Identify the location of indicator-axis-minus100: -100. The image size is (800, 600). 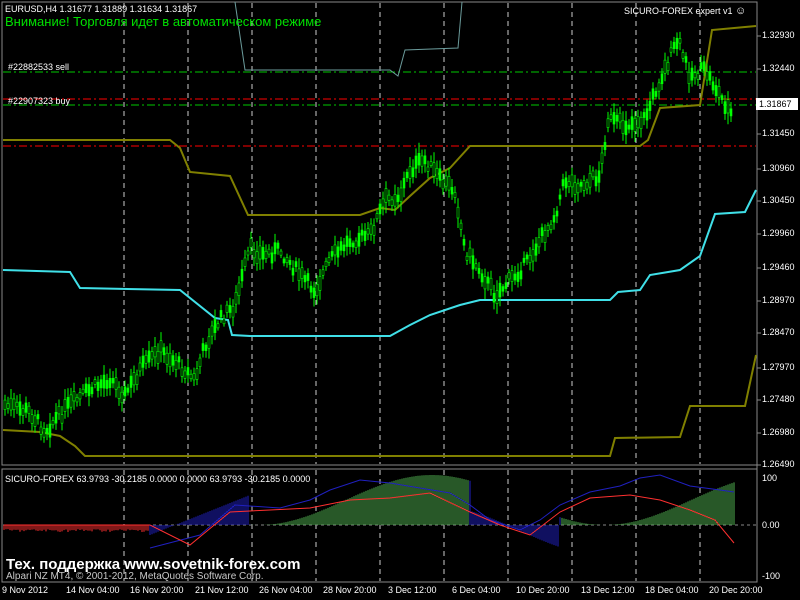
(771, 576).